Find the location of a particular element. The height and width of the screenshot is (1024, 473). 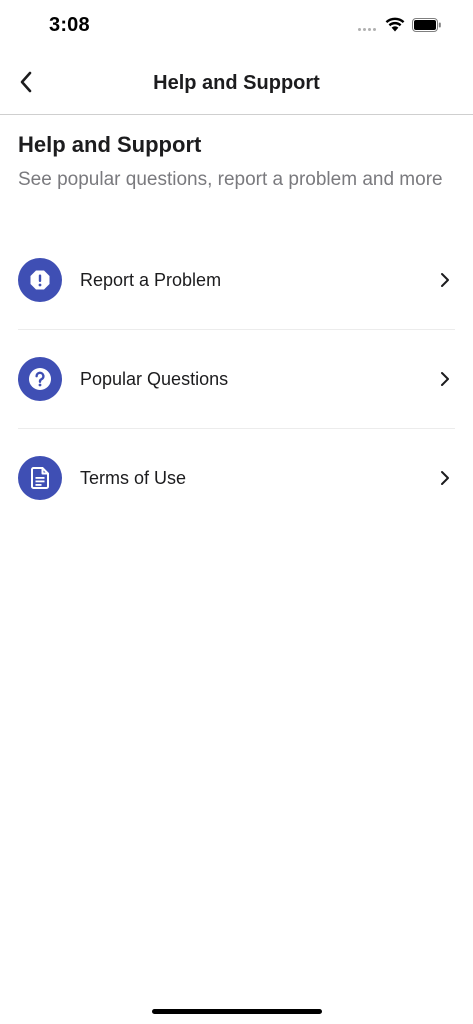

menu-item-popular-questions: Popular Questions is located at coordinates (236, 379).